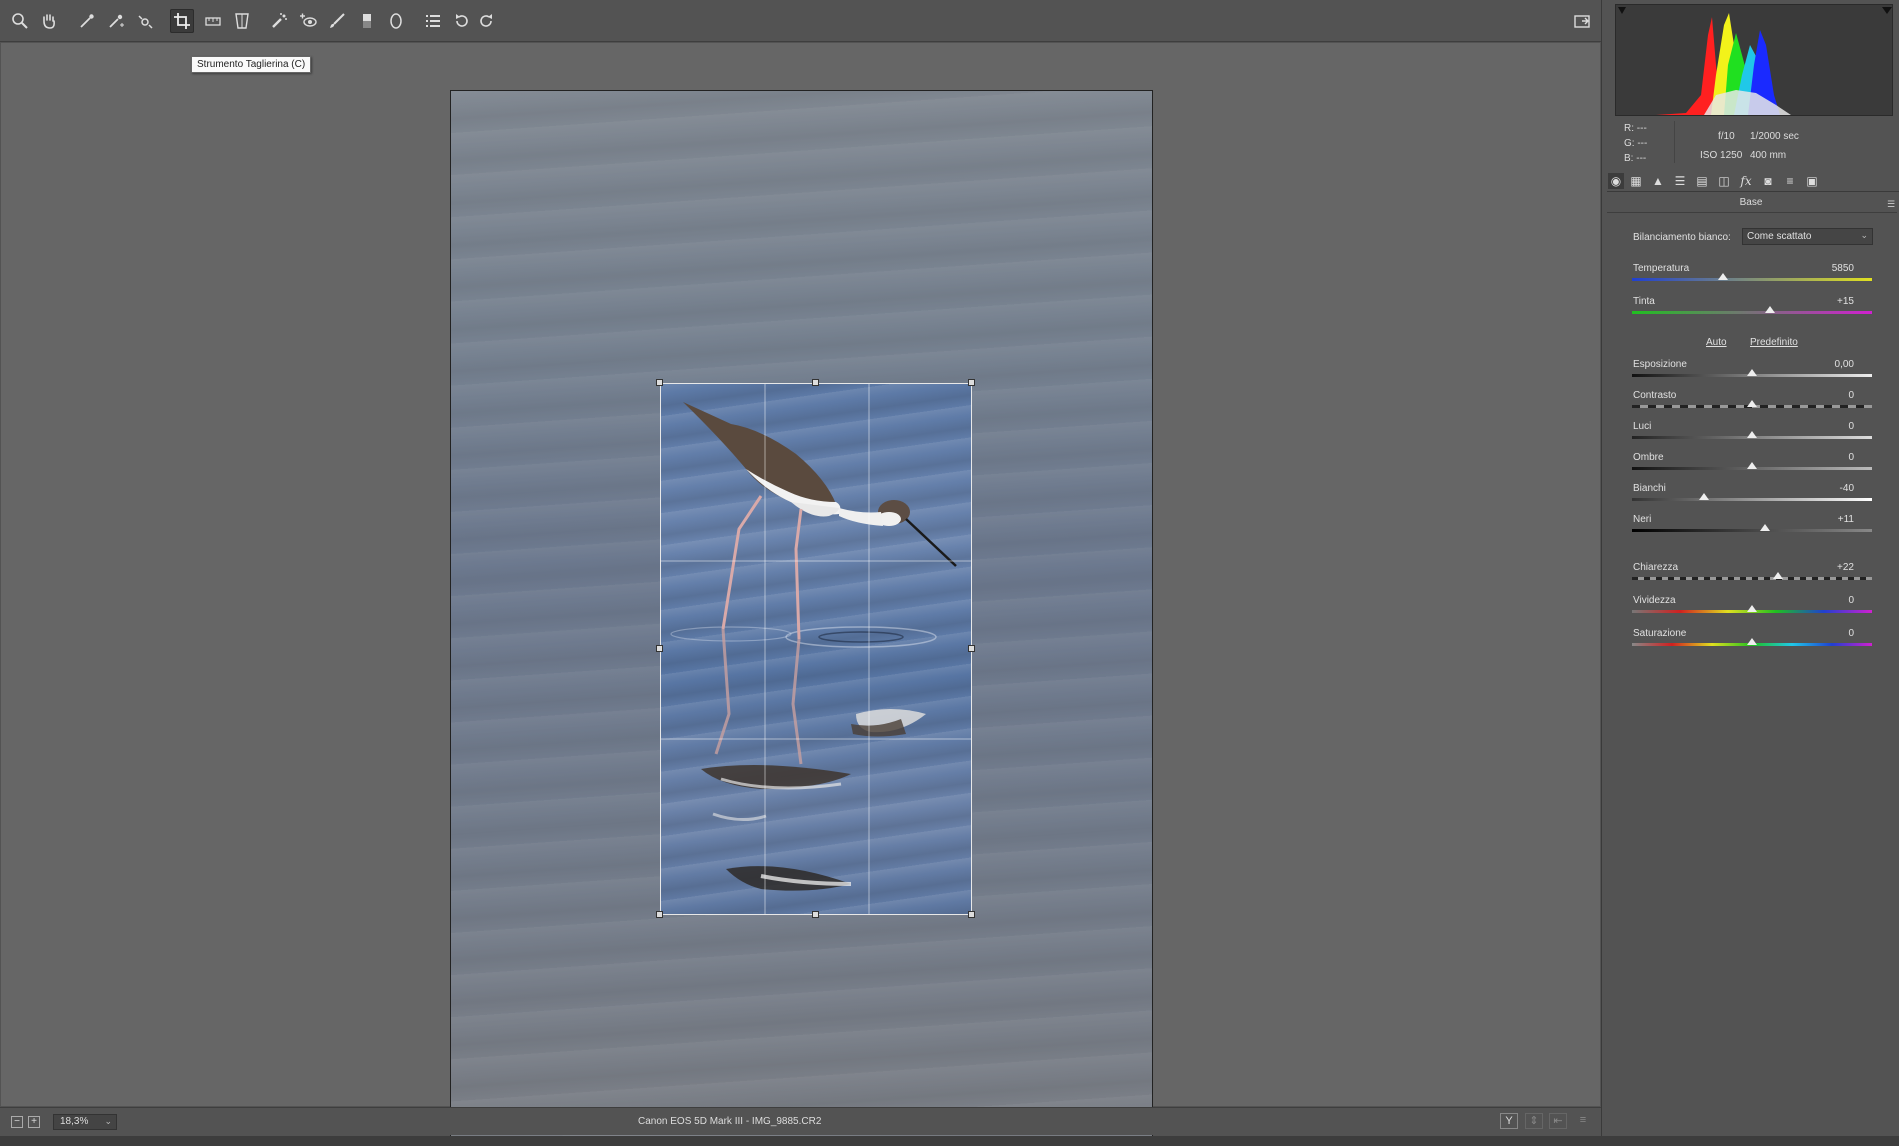 The width and height of the screenshot is (1899, 1146). Describe the element at coordinates (1582, 21) in the screenshot. I see `fullscreen-button` at that location.